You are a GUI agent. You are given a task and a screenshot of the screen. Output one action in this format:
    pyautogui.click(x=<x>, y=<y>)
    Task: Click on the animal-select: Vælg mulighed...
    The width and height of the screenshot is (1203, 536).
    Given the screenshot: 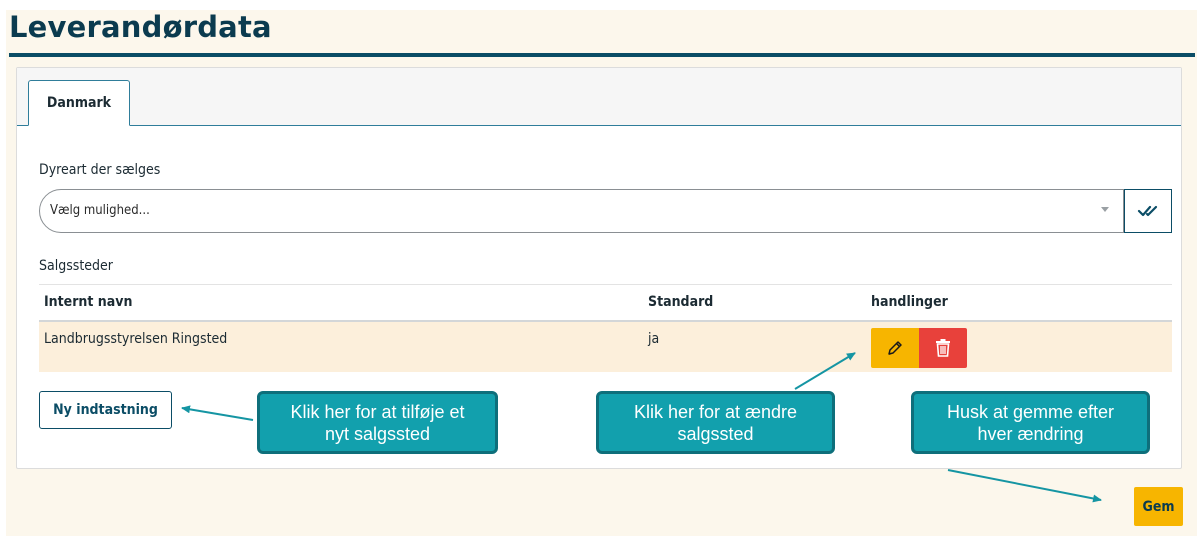 What is the action you would take?
    pyautogui.click(x=581, y=211)
    